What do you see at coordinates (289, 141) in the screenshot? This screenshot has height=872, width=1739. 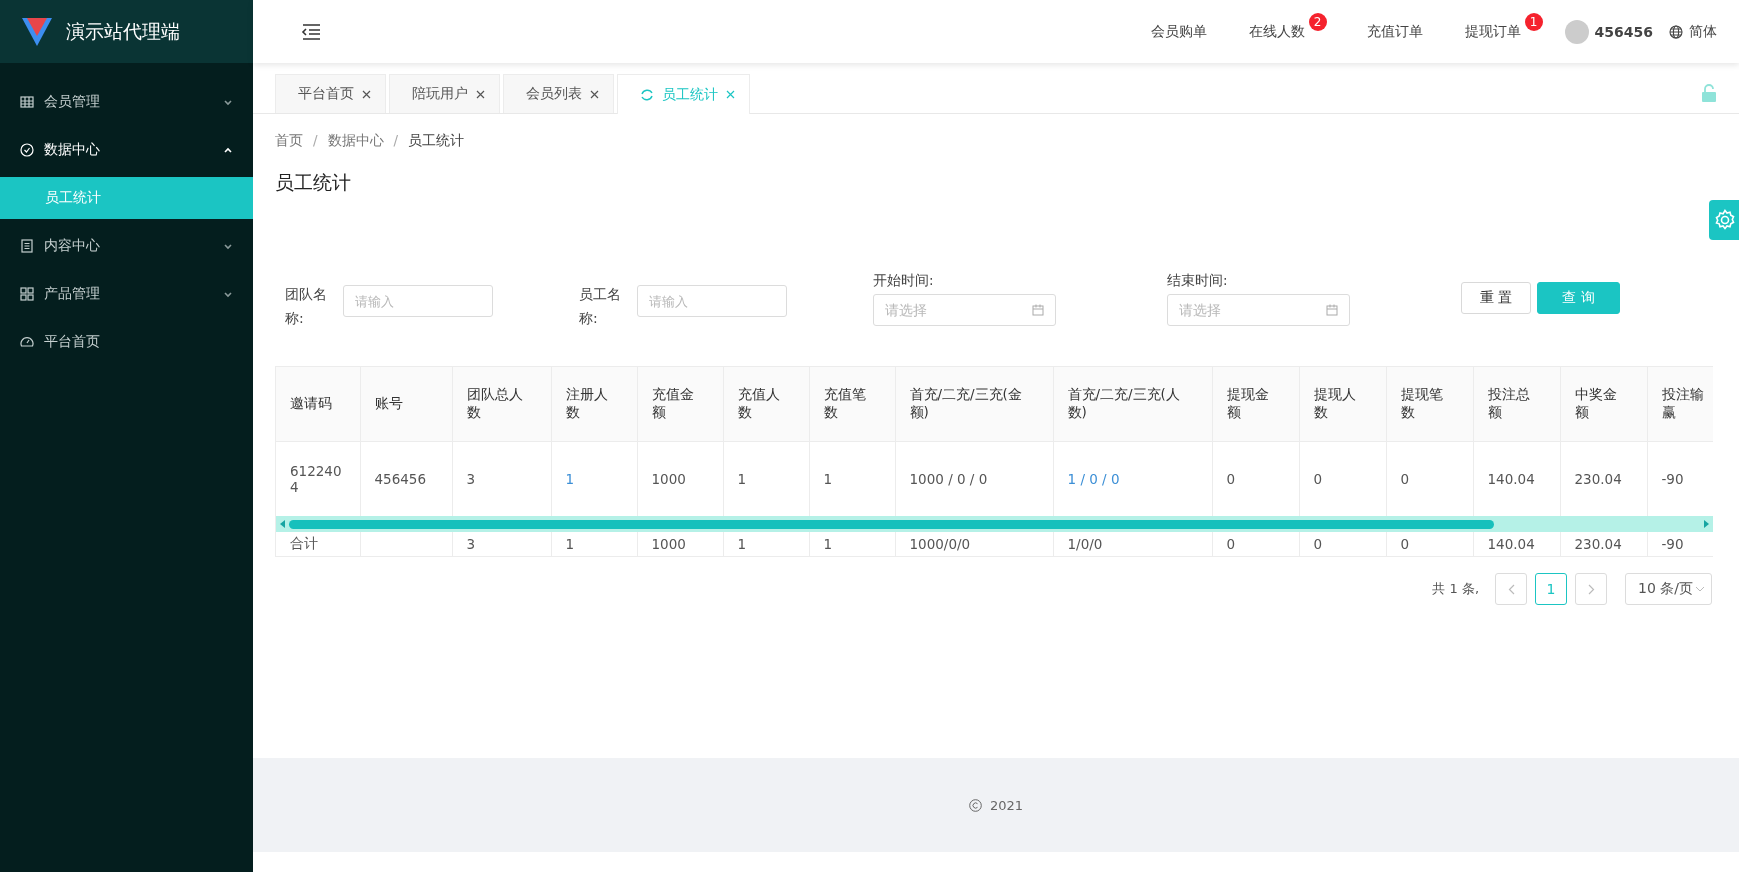 I see `breadcrumb-item: 首页` at bounding box center [289, 141].